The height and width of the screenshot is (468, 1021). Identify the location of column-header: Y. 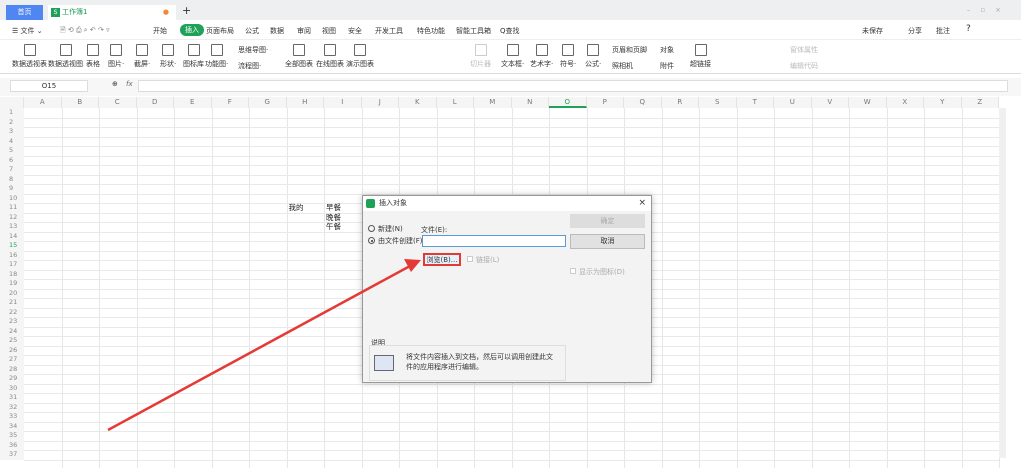
(943, 102).